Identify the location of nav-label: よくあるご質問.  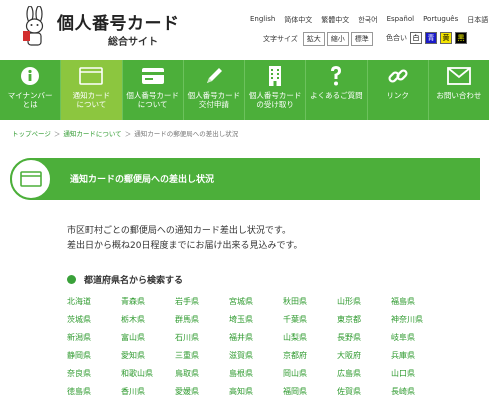
(336, 95).